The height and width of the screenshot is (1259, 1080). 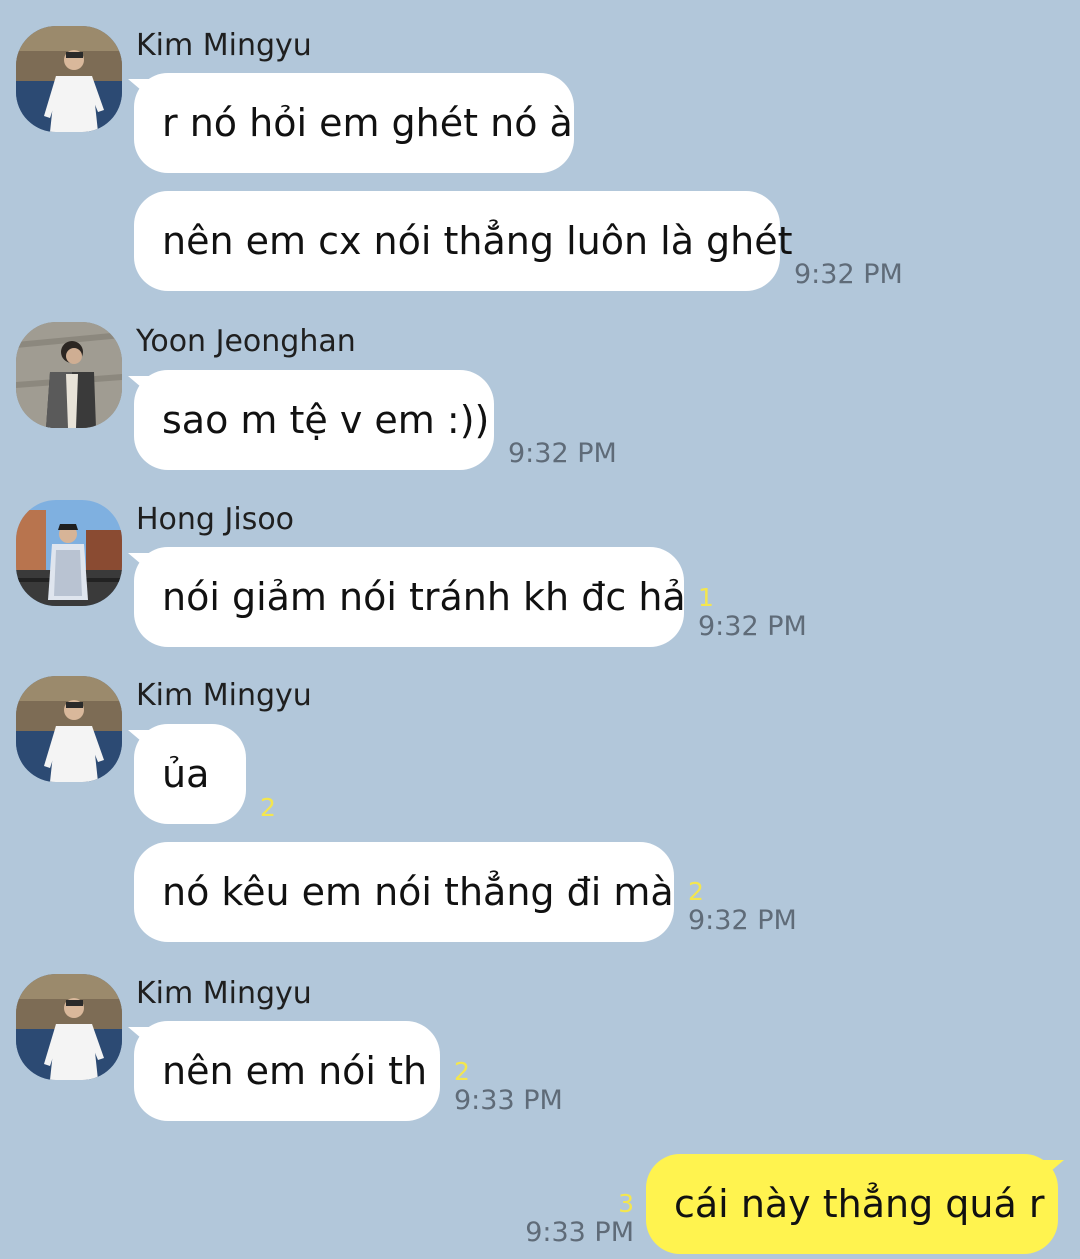 I want to click on my-message-bubble: cái này thẳng quá r, so click(x=855, y=1204).